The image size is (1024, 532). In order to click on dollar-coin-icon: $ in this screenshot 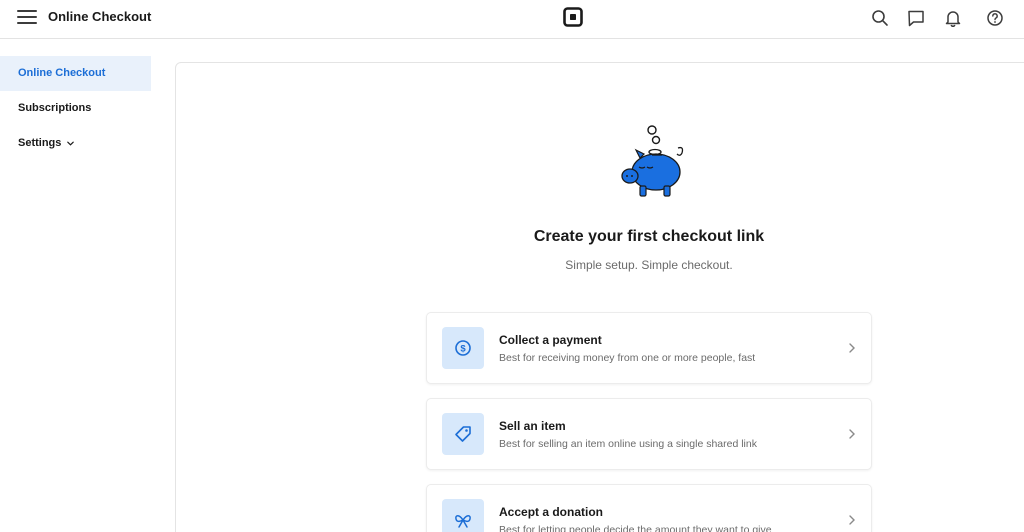, I will do `click(463, 348)`.